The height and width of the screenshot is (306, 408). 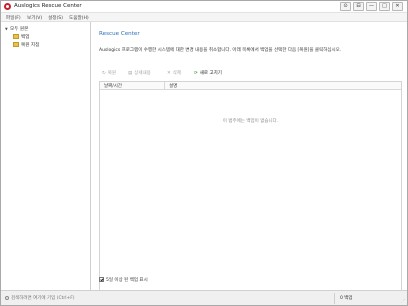 I want to click on menu-settings: 설정(S), so click(x=55, y=18).